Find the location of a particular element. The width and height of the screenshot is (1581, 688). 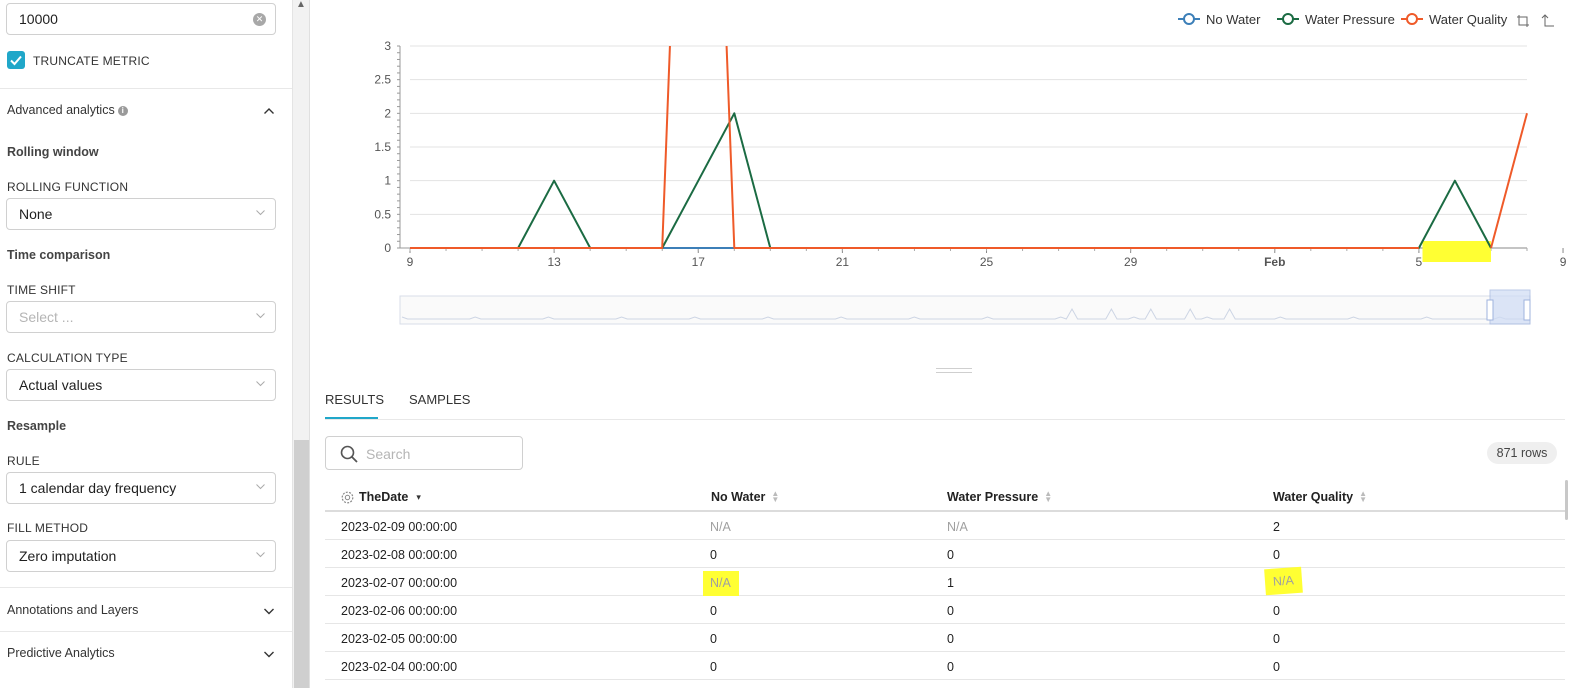

sort-desc-icon: ▾ is located at coordinates (418, 497).